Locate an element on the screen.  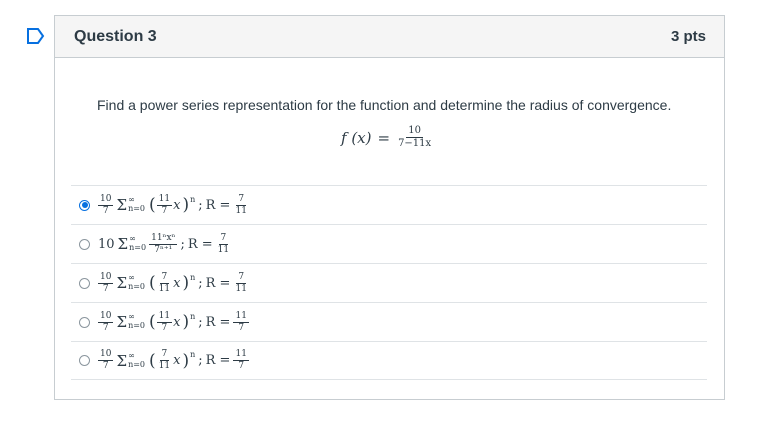
answer-option-3: 10 7 Σ ∞ n=0 ( 7 11 x ) n ; R = 7 11 is located at coordinates (389, 282).